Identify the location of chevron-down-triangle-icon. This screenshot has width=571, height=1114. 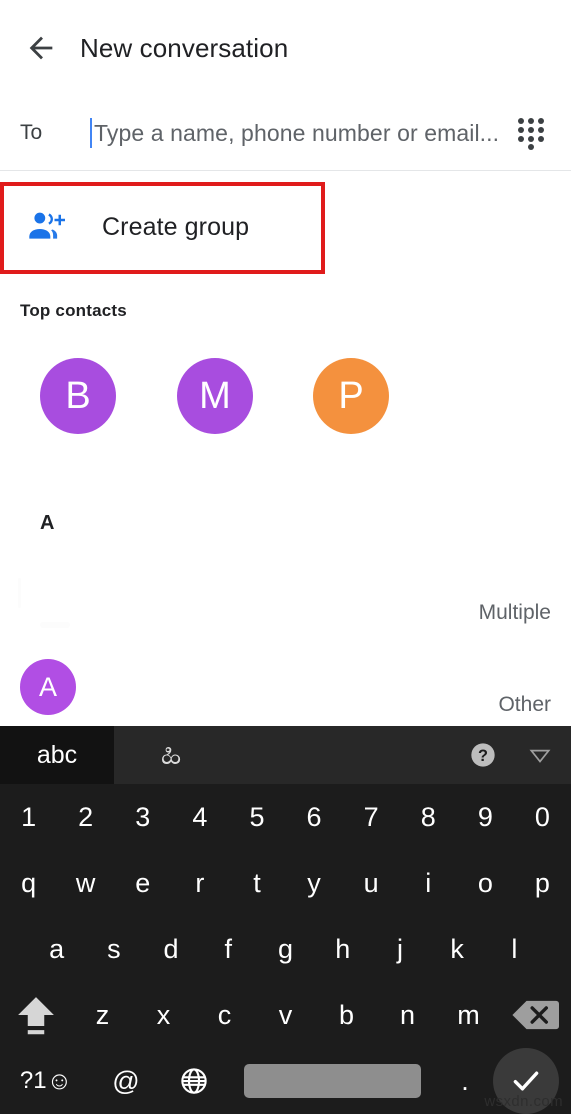
(540, 756).